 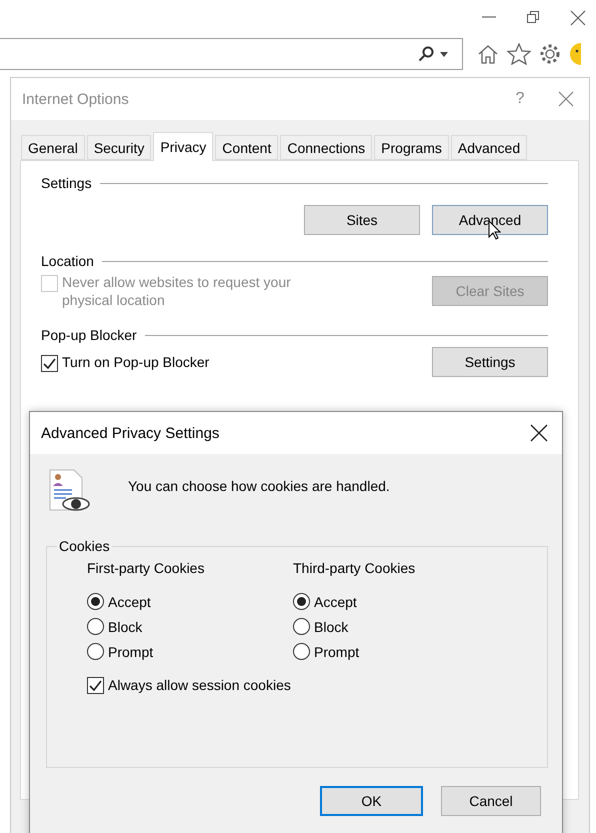 What do you see at coordinates (259, 486) in the screenshot?
I see `message-text: You can choose how cookies are handled.` at bounding box center [259, 486].